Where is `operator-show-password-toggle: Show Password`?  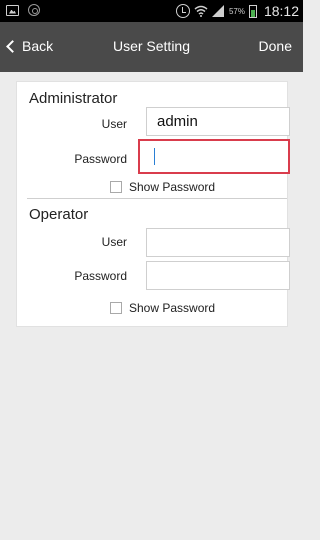 operator-show-password-toggle: Show Password is located at coordinates (162, 308).